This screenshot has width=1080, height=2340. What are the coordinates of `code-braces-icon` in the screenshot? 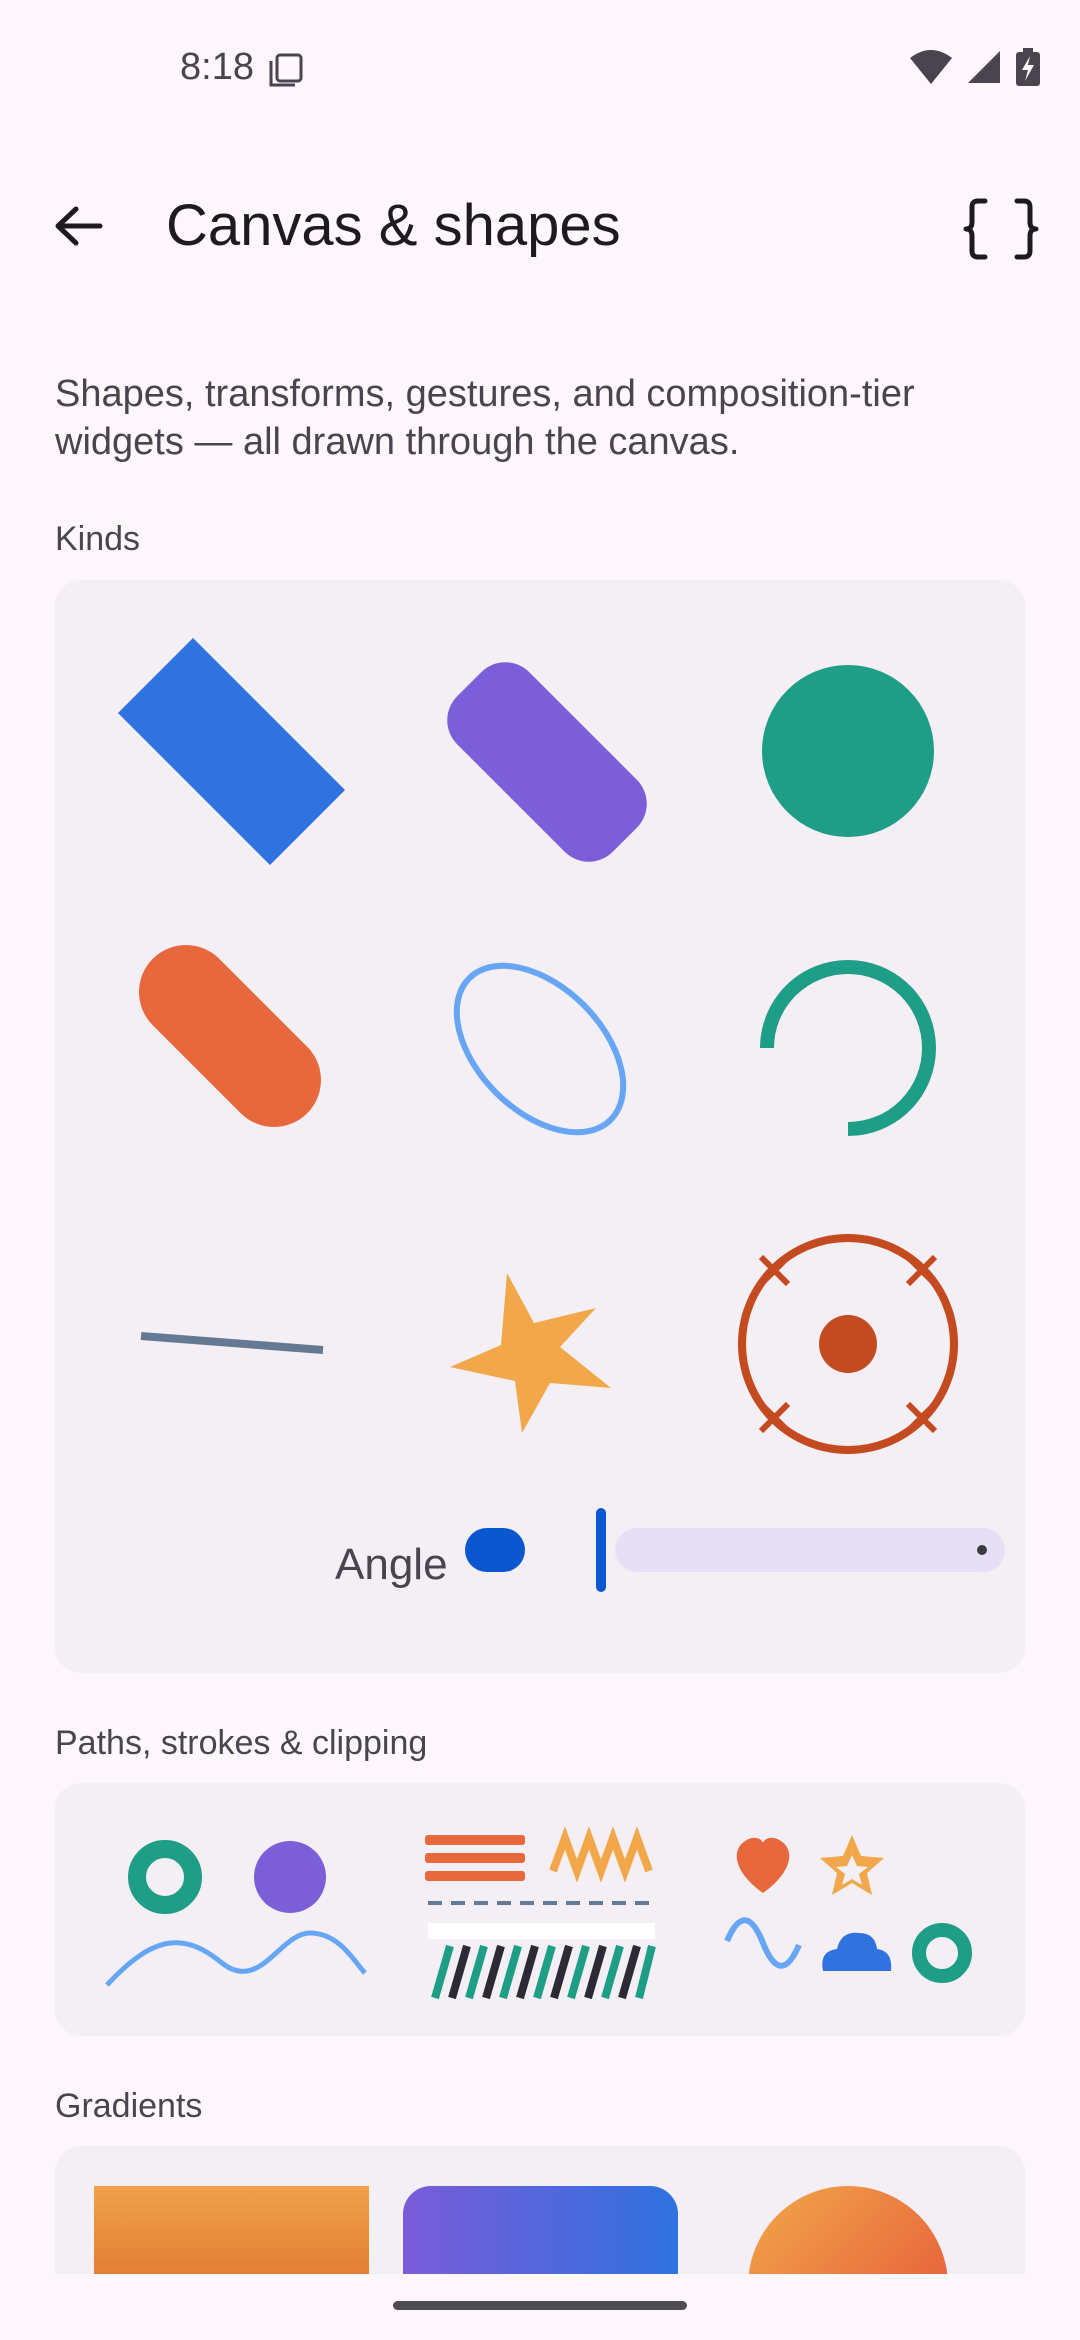 It's located at (1001, 231).